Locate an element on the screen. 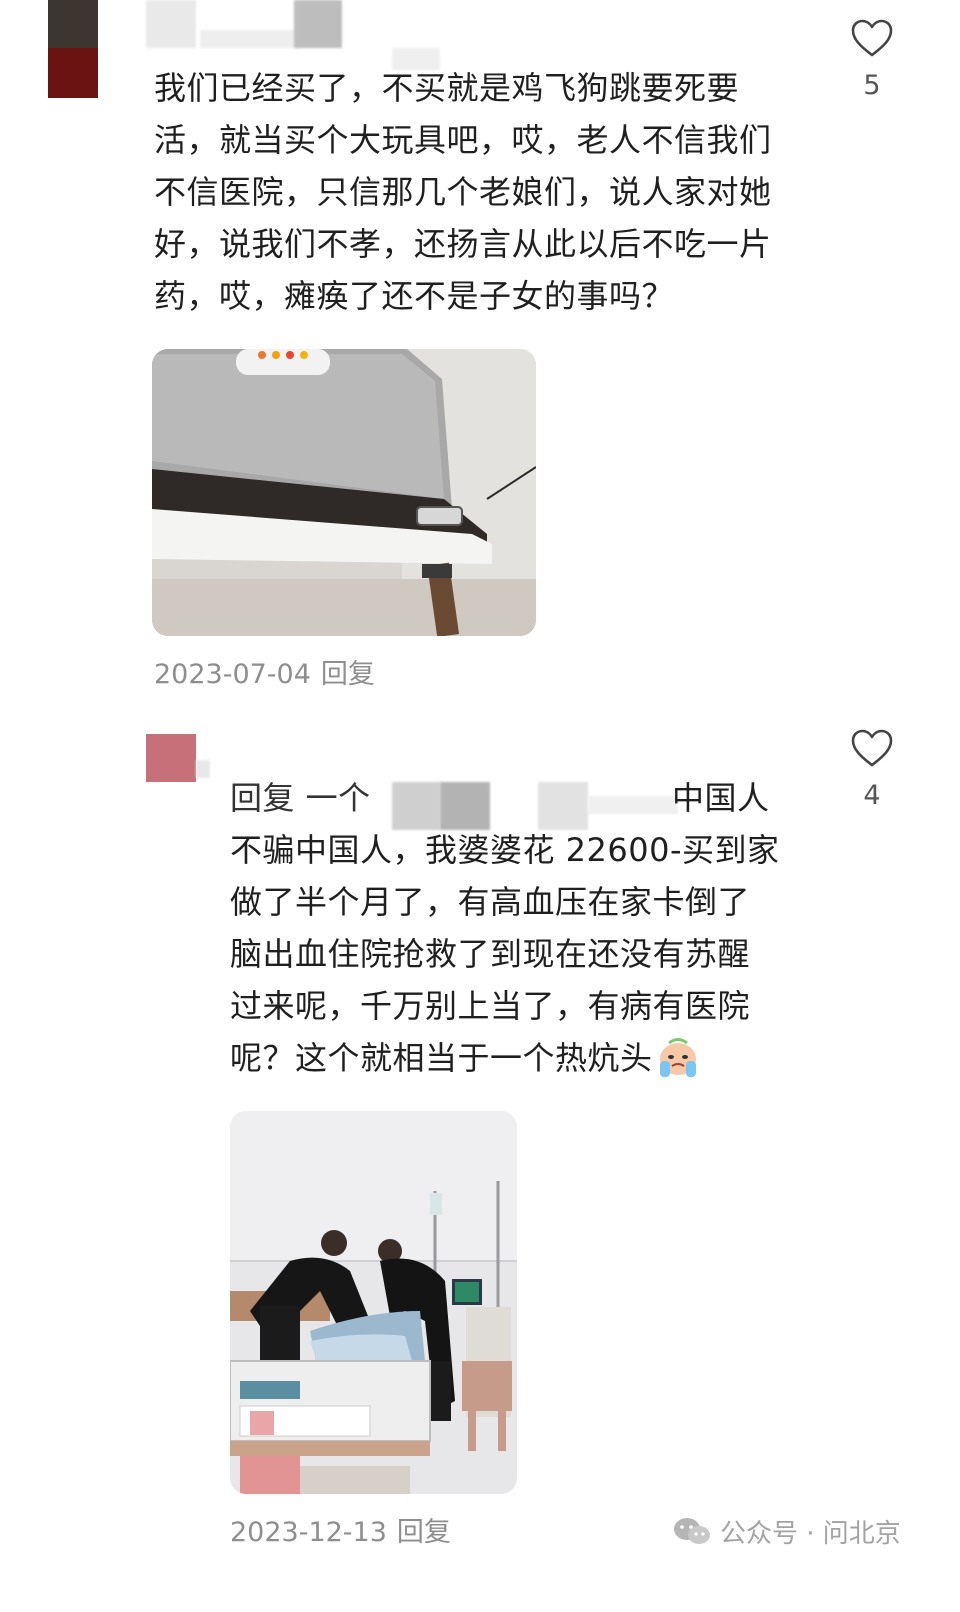 The height and width of the screenshot is (1612, 960). reply-prefix: 回复 一个 is located at coordinates (300, 798).